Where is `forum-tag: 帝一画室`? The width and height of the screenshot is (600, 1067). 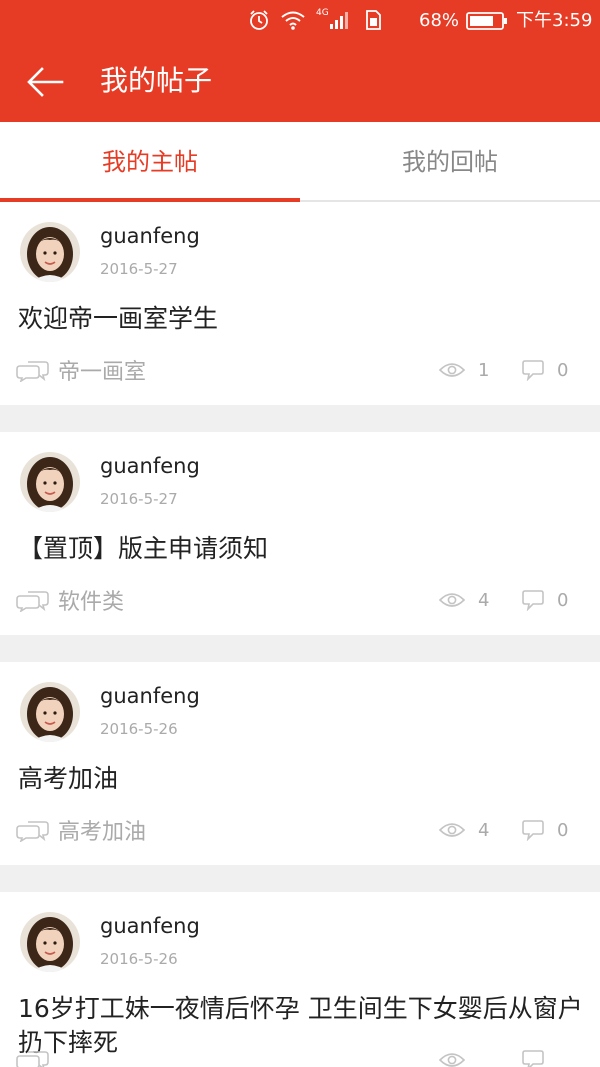 forum-tag: 帝一画室 is located at coordinates (81, 370).